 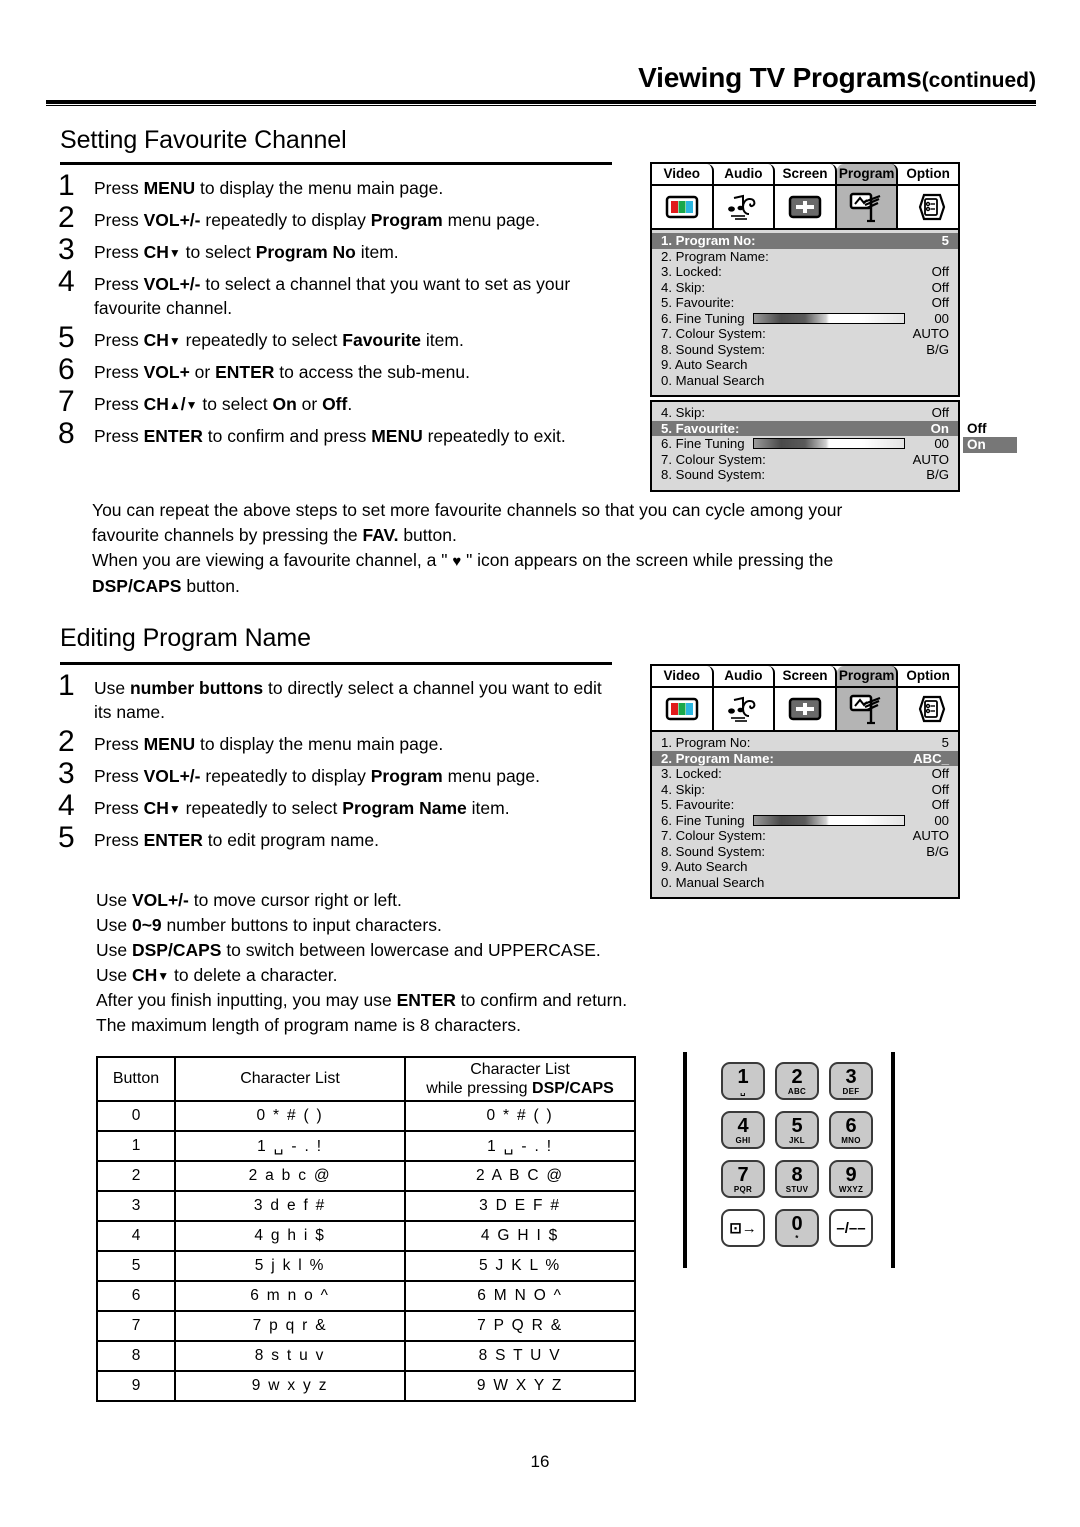 What do you see at coordinates (66, 217) in the screenshot?
I see `step-number: 2` at bounding box center [66, 217].